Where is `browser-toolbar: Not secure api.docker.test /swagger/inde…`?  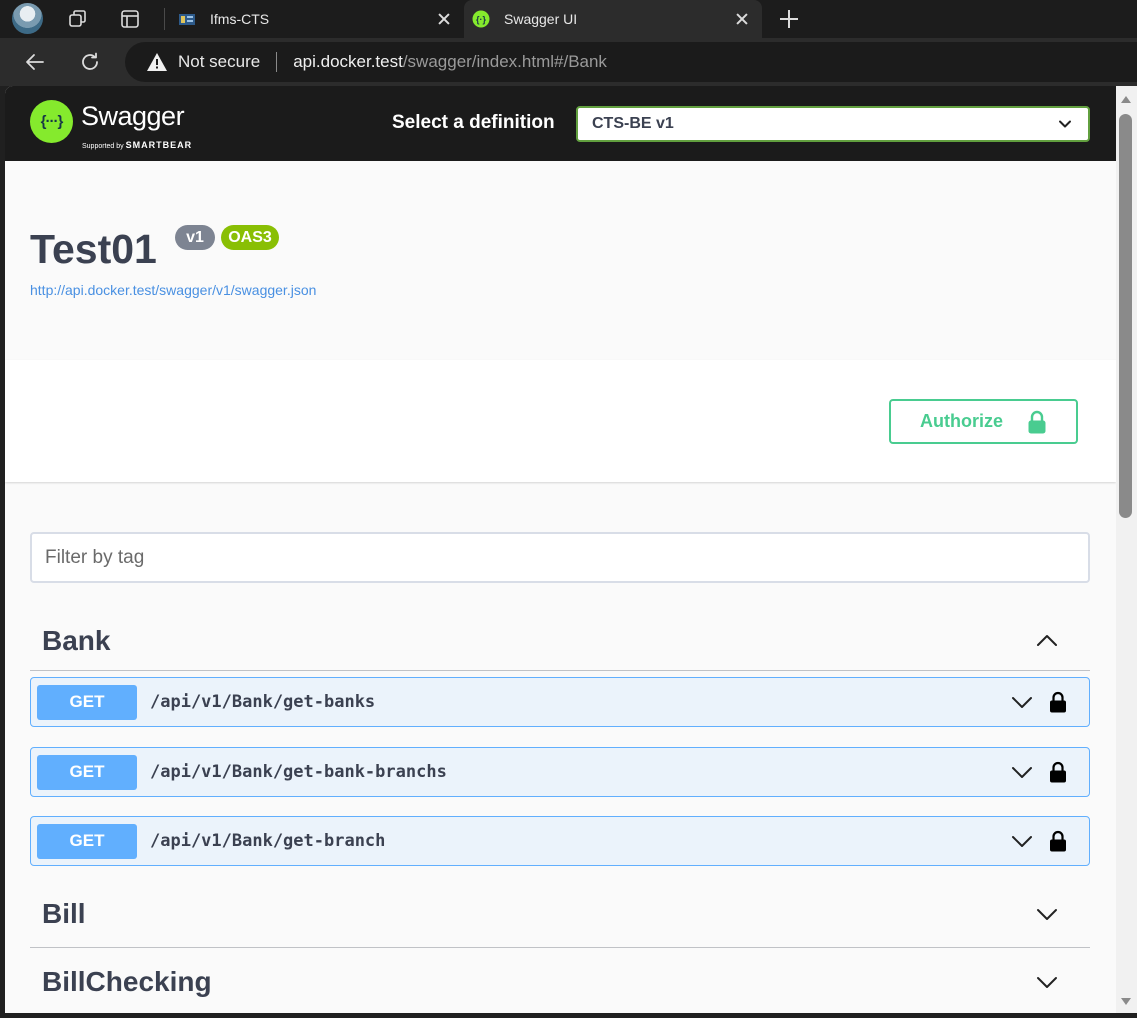 browser-toolbar: Not secure api.docker.test /swagger/inde… is located at coordinates (568, 62).